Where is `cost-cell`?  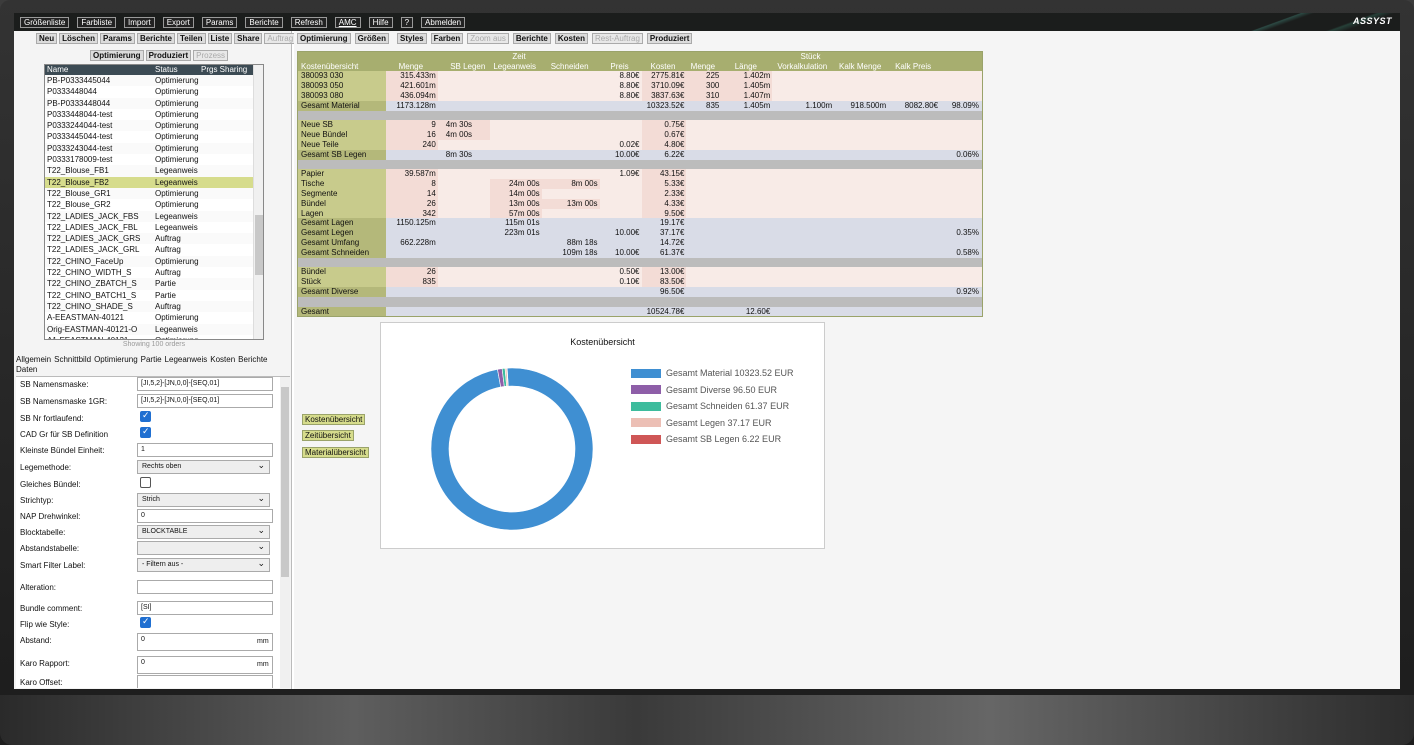 cost-cell is located at coordinates (861, 135).